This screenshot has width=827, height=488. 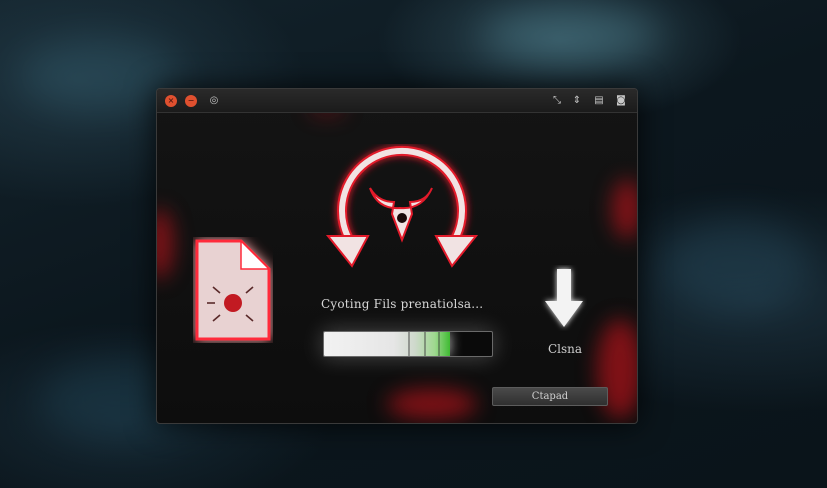 What do you see at coordinates (565, 349) in the screenshot?
I see `side-label: Clsna` at bounding box center [565, 349].